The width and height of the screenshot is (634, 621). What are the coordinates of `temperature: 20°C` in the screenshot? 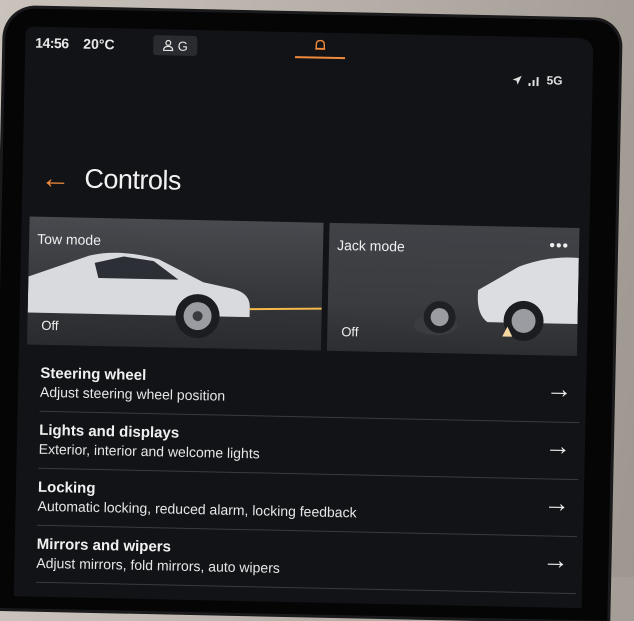 It's located at (99, 44).